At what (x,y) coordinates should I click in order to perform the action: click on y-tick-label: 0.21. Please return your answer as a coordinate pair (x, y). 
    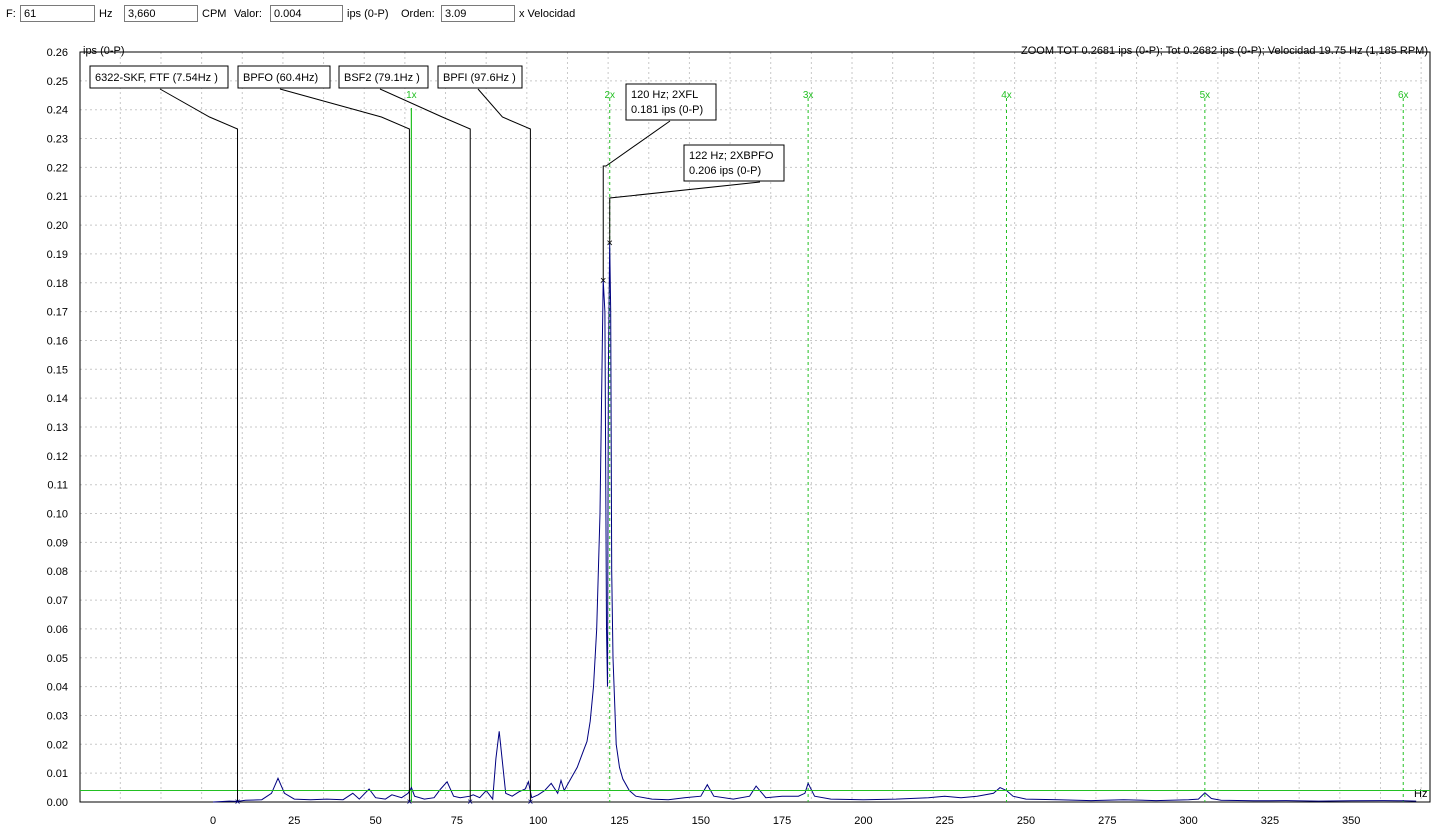
    Looking at the image, I should click on (57, 197).